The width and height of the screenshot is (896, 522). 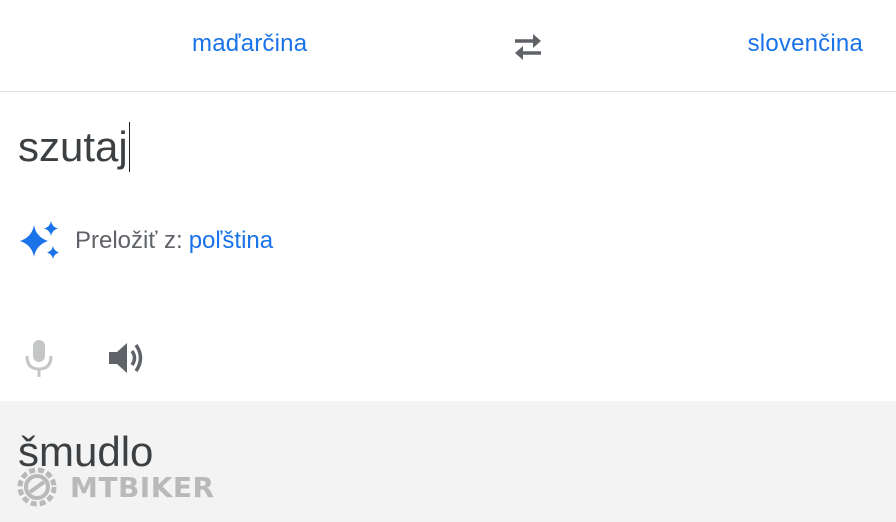 I want to click on speaker-icon, so click(x=126, y=358).